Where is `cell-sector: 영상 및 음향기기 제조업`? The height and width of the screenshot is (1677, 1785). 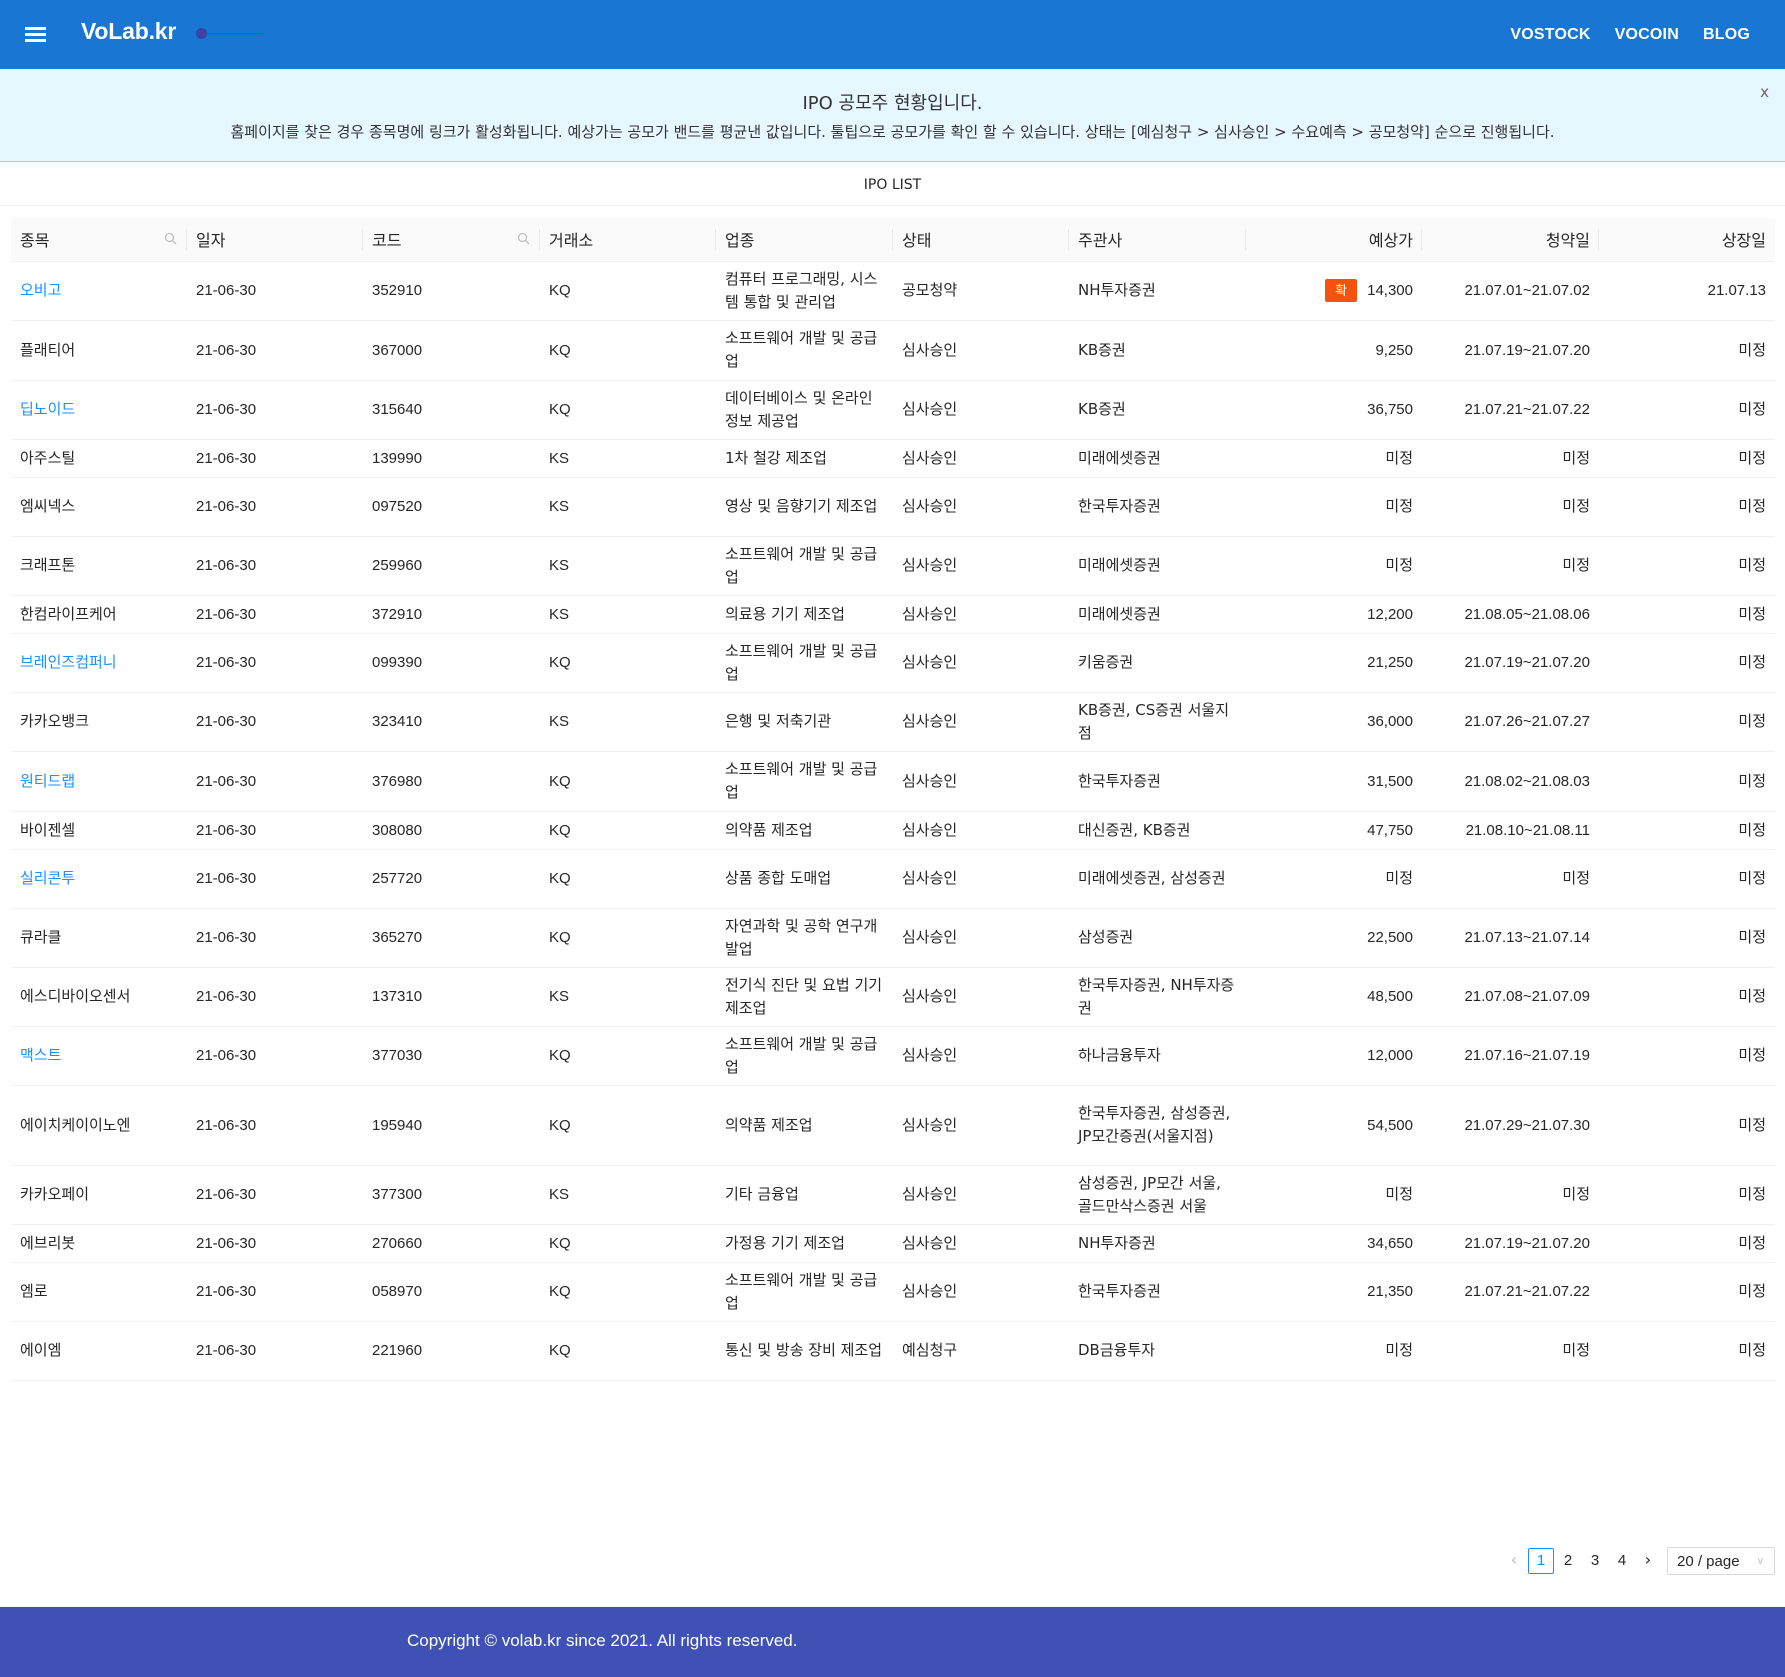
cell-sector: 영상 및 음향기기 제조업 is located at coordinates (804, 507).